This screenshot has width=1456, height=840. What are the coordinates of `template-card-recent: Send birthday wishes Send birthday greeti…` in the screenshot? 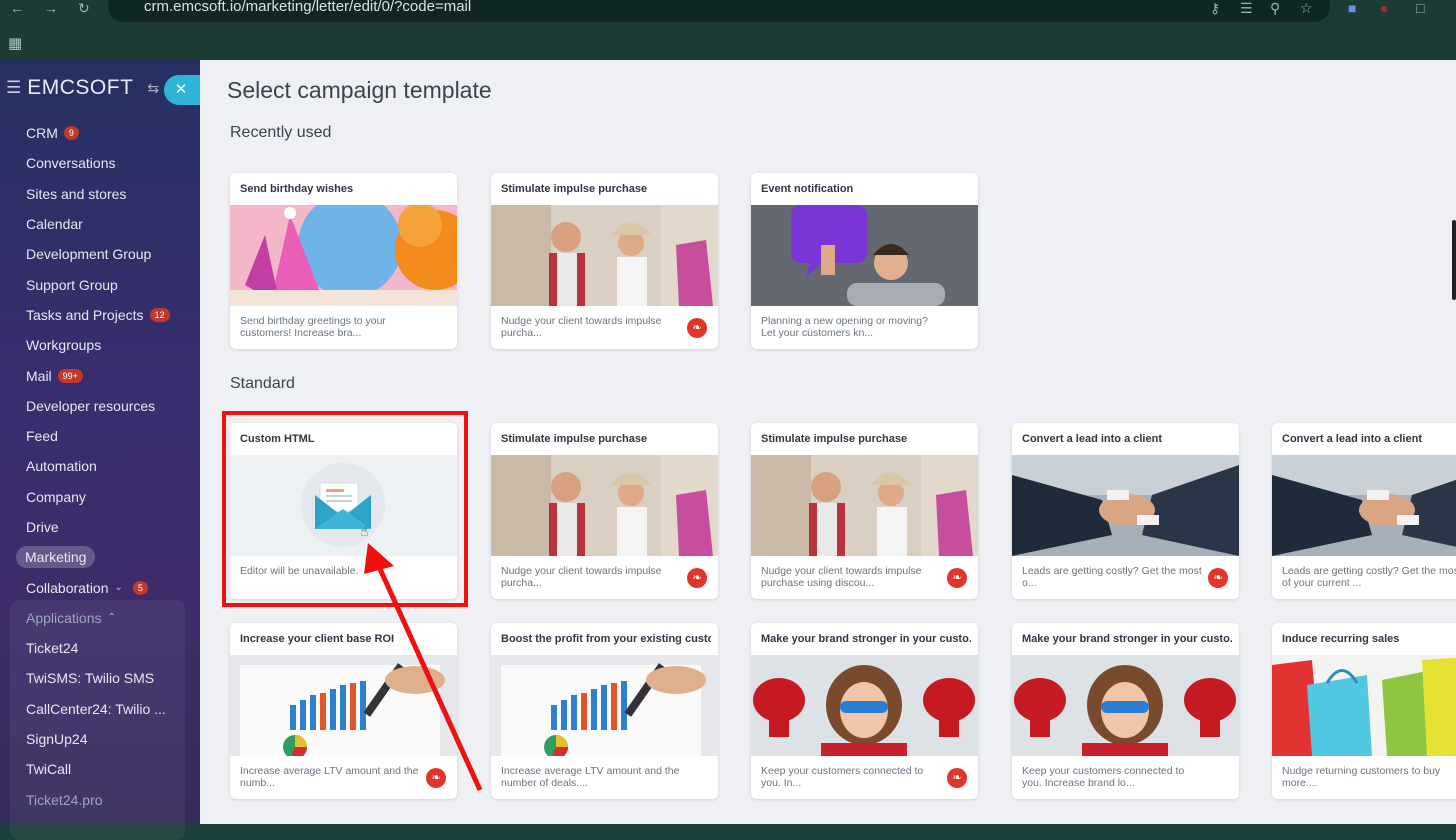 It's located at (343, 261).